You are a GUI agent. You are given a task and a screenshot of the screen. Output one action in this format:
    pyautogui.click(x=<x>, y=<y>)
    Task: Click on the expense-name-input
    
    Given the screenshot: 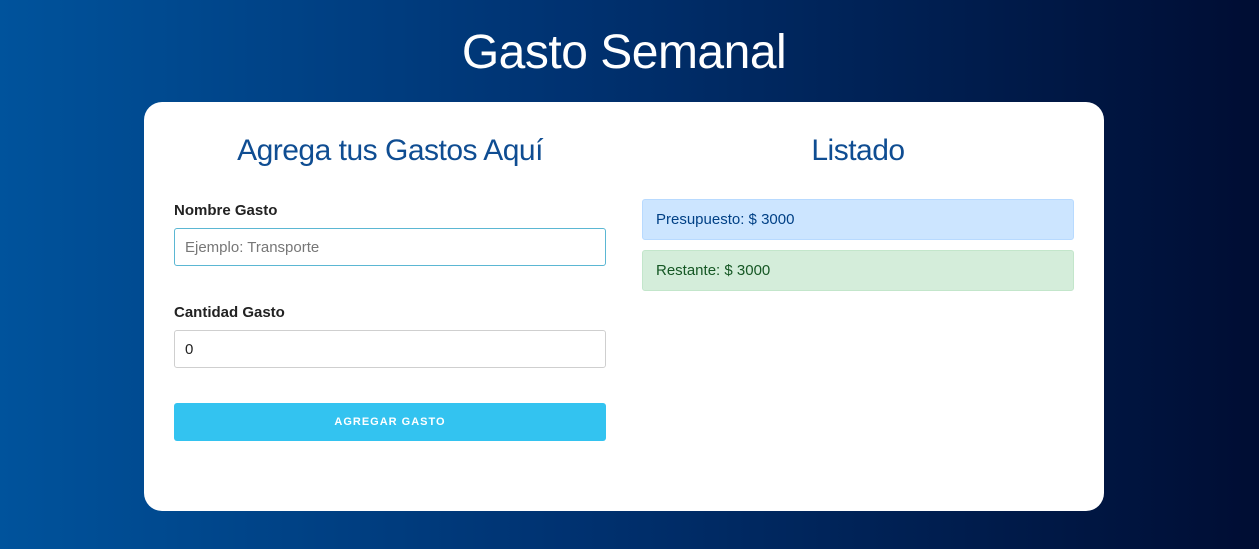 What is the action you would take?
    pyautogui.click(x=390, y=247)
    